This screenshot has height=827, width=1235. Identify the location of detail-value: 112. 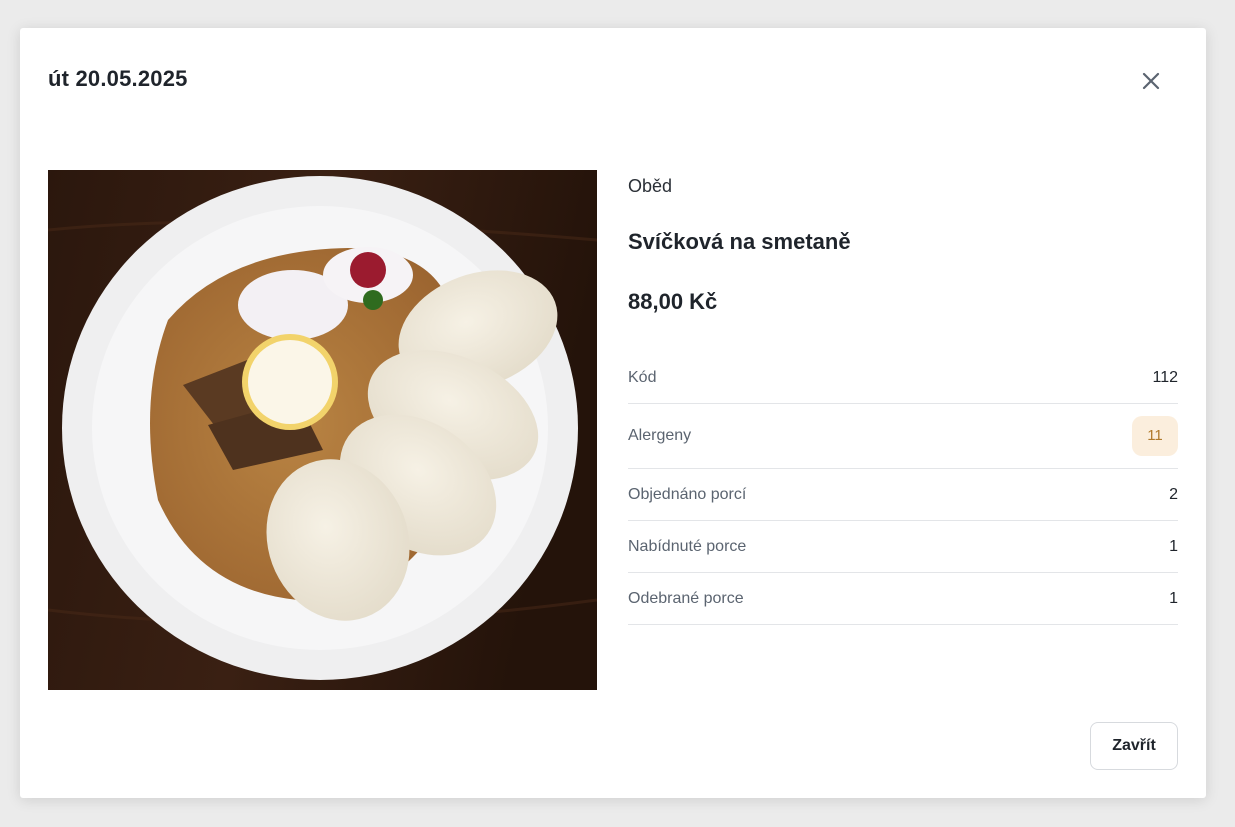
(1165, 377).